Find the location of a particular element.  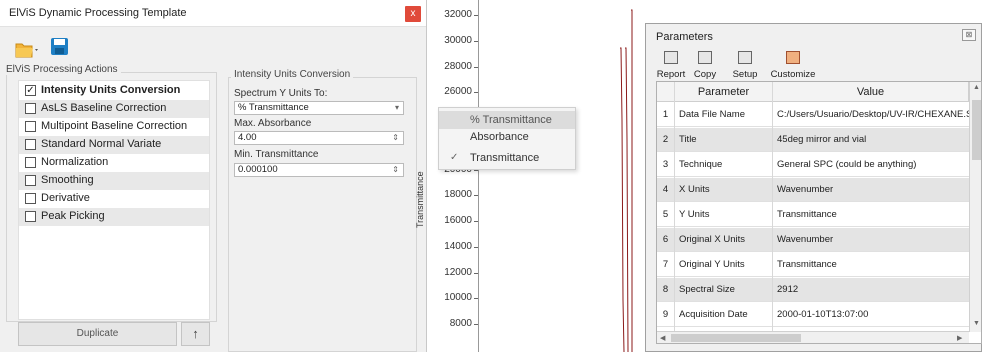

dropdown-option-transmittance: ✓ Transmittance is located at coordinates (507, 158).